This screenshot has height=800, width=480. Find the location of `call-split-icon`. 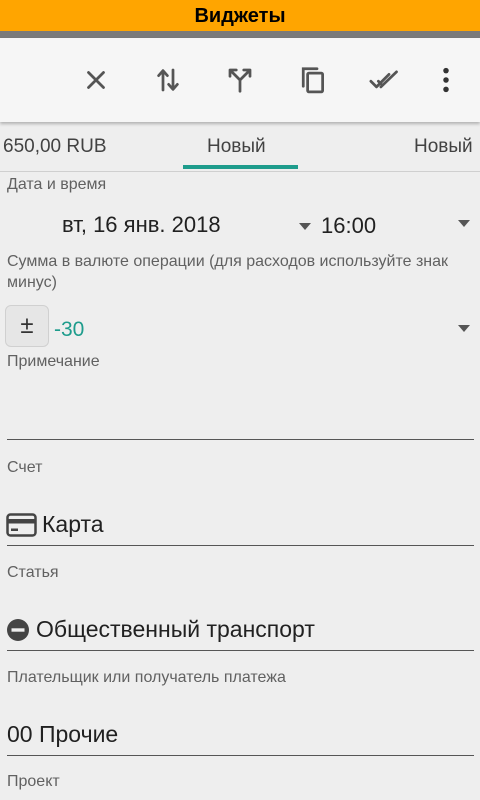

call-split-icon is located at coordinates (240, 80).